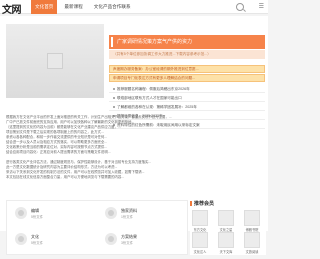  I want to click on site-logo: 文网, so click(12, 8).